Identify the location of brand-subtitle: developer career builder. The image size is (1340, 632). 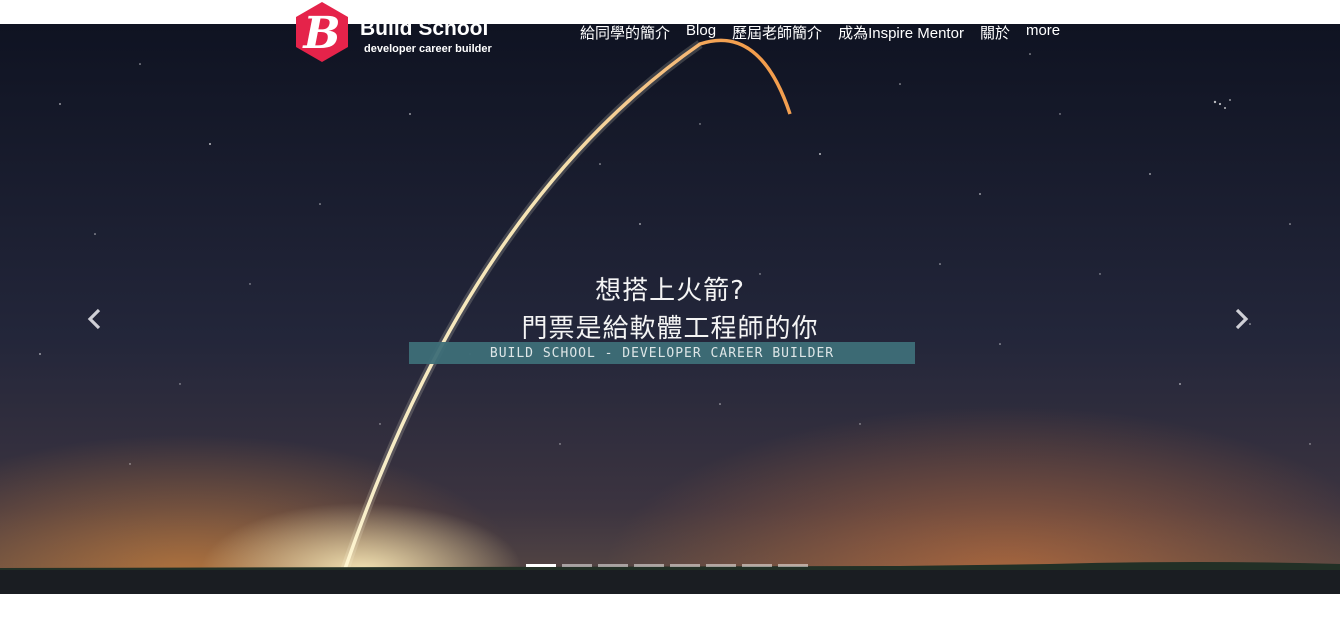
(428, 49).